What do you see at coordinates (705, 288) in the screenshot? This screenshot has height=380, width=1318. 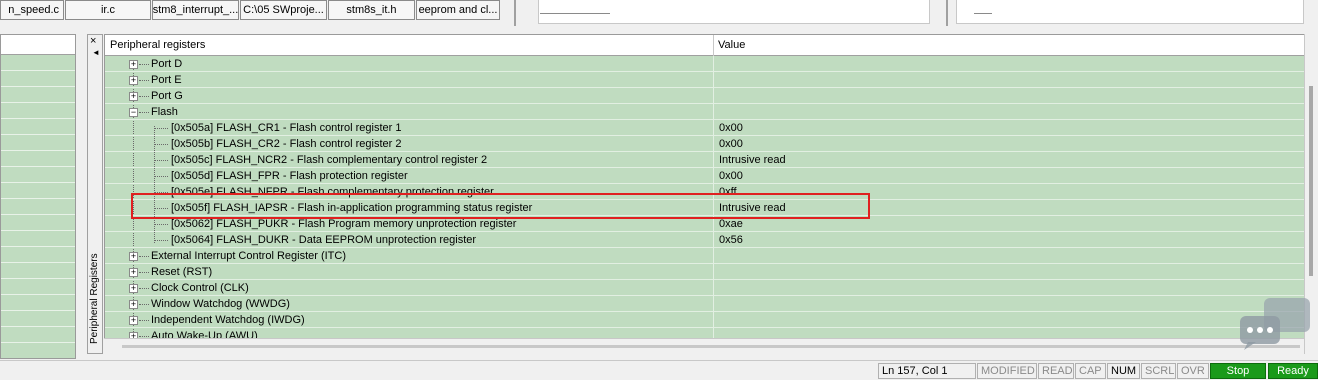 I see `tree-row-clk: + Clock Control (CLK)` at bounding box center [705, 288].